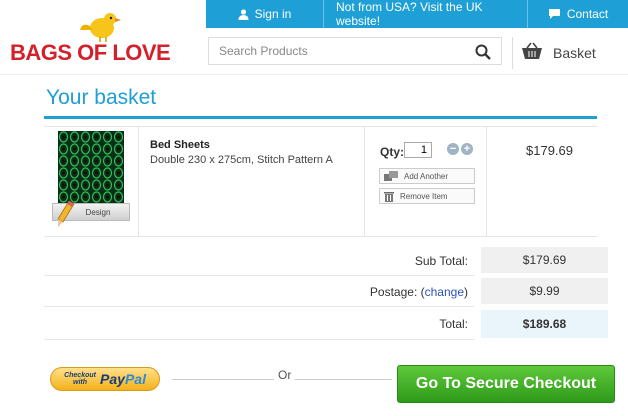 The height and width of the screenshot is (416, 628). What do you see at coordinates (532, 53) in the screenshot?
I see `basket-icon` at bounding box center [532, 53].